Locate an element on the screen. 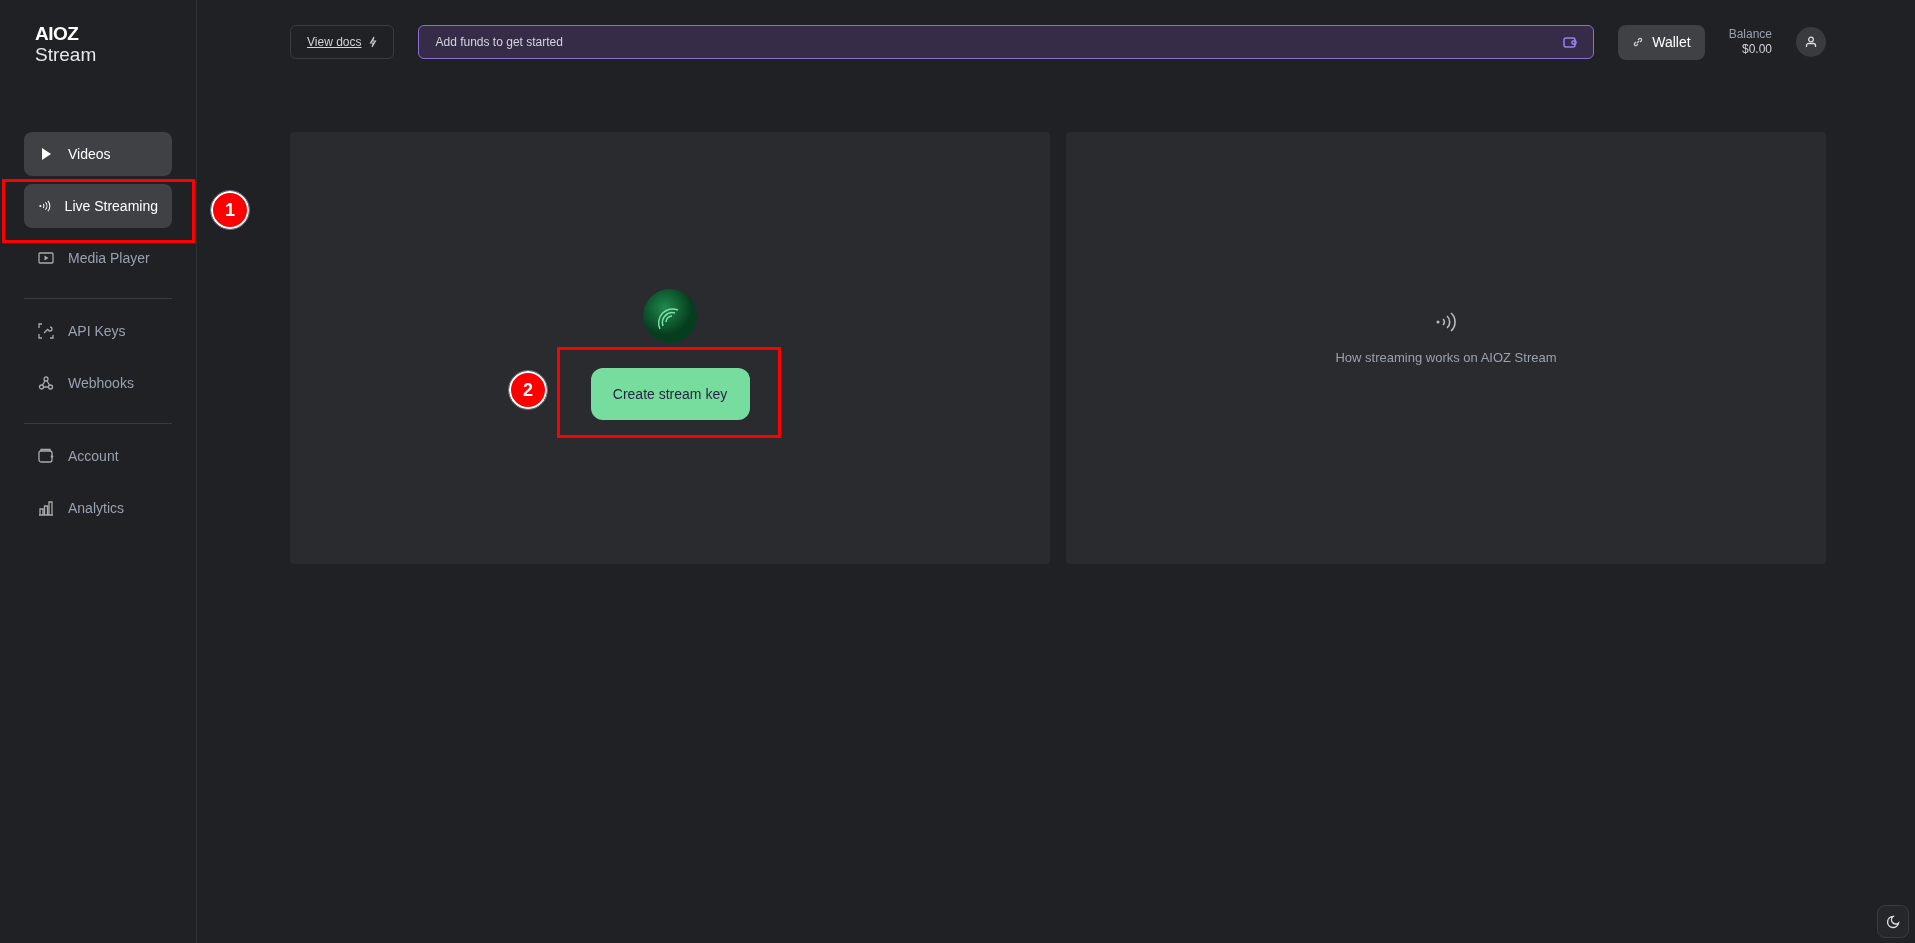  sidebar-item: Analytics is located at coordinates (98, 508).